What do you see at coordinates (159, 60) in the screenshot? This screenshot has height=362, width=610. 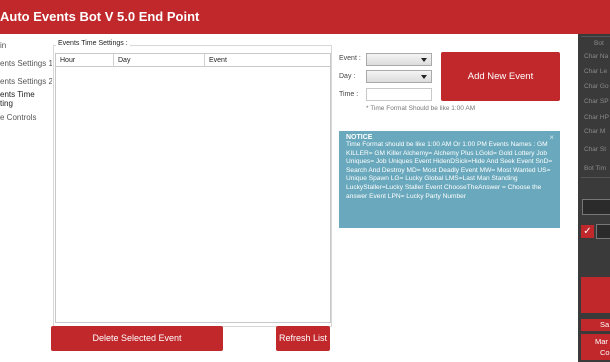 I see `column-day: Day` at bounding box center [159, 60].